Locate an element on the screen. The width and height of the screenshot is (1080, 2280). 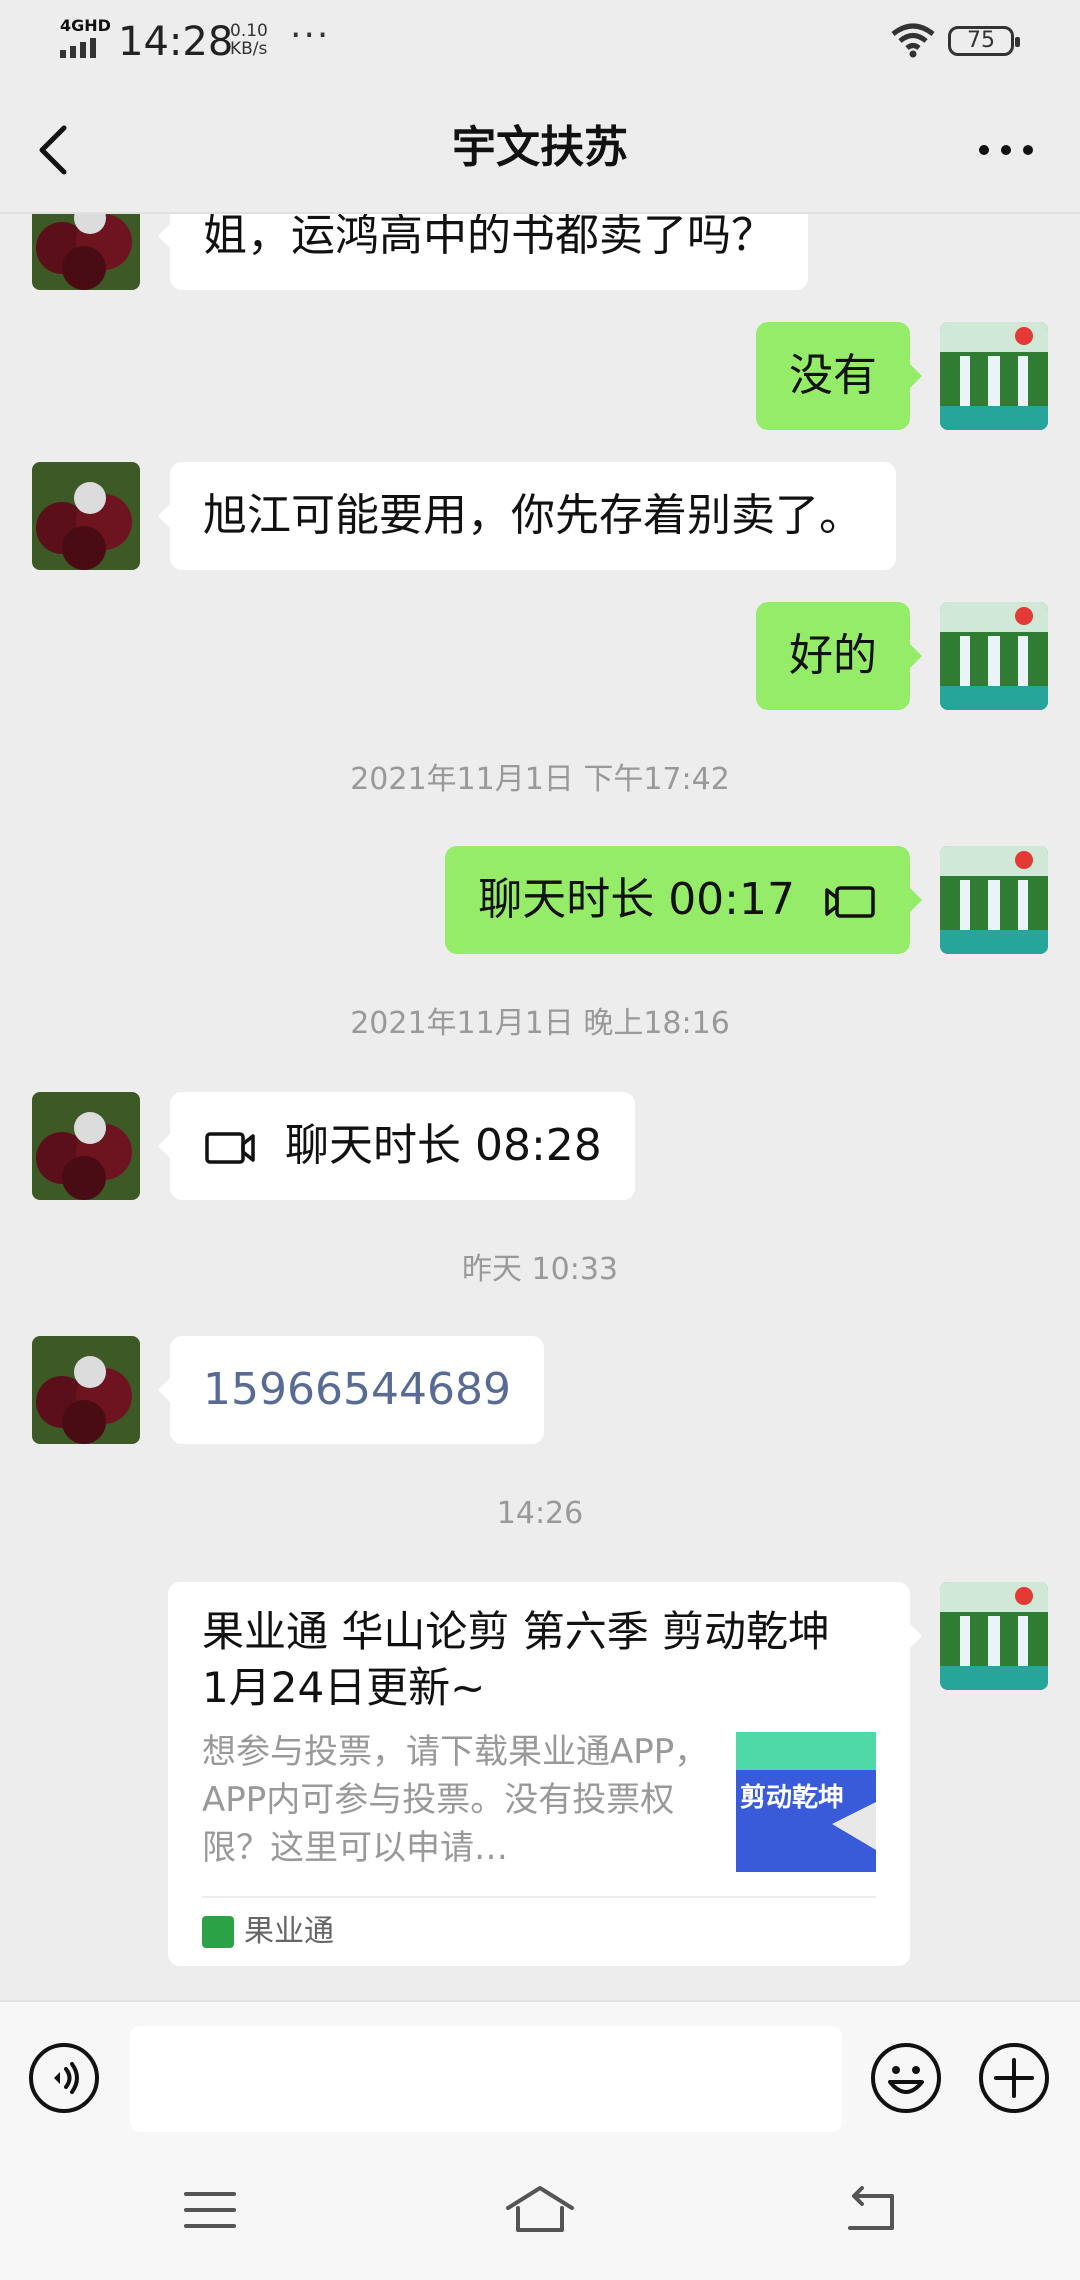
message-input is located at coordinates (486, 2079).